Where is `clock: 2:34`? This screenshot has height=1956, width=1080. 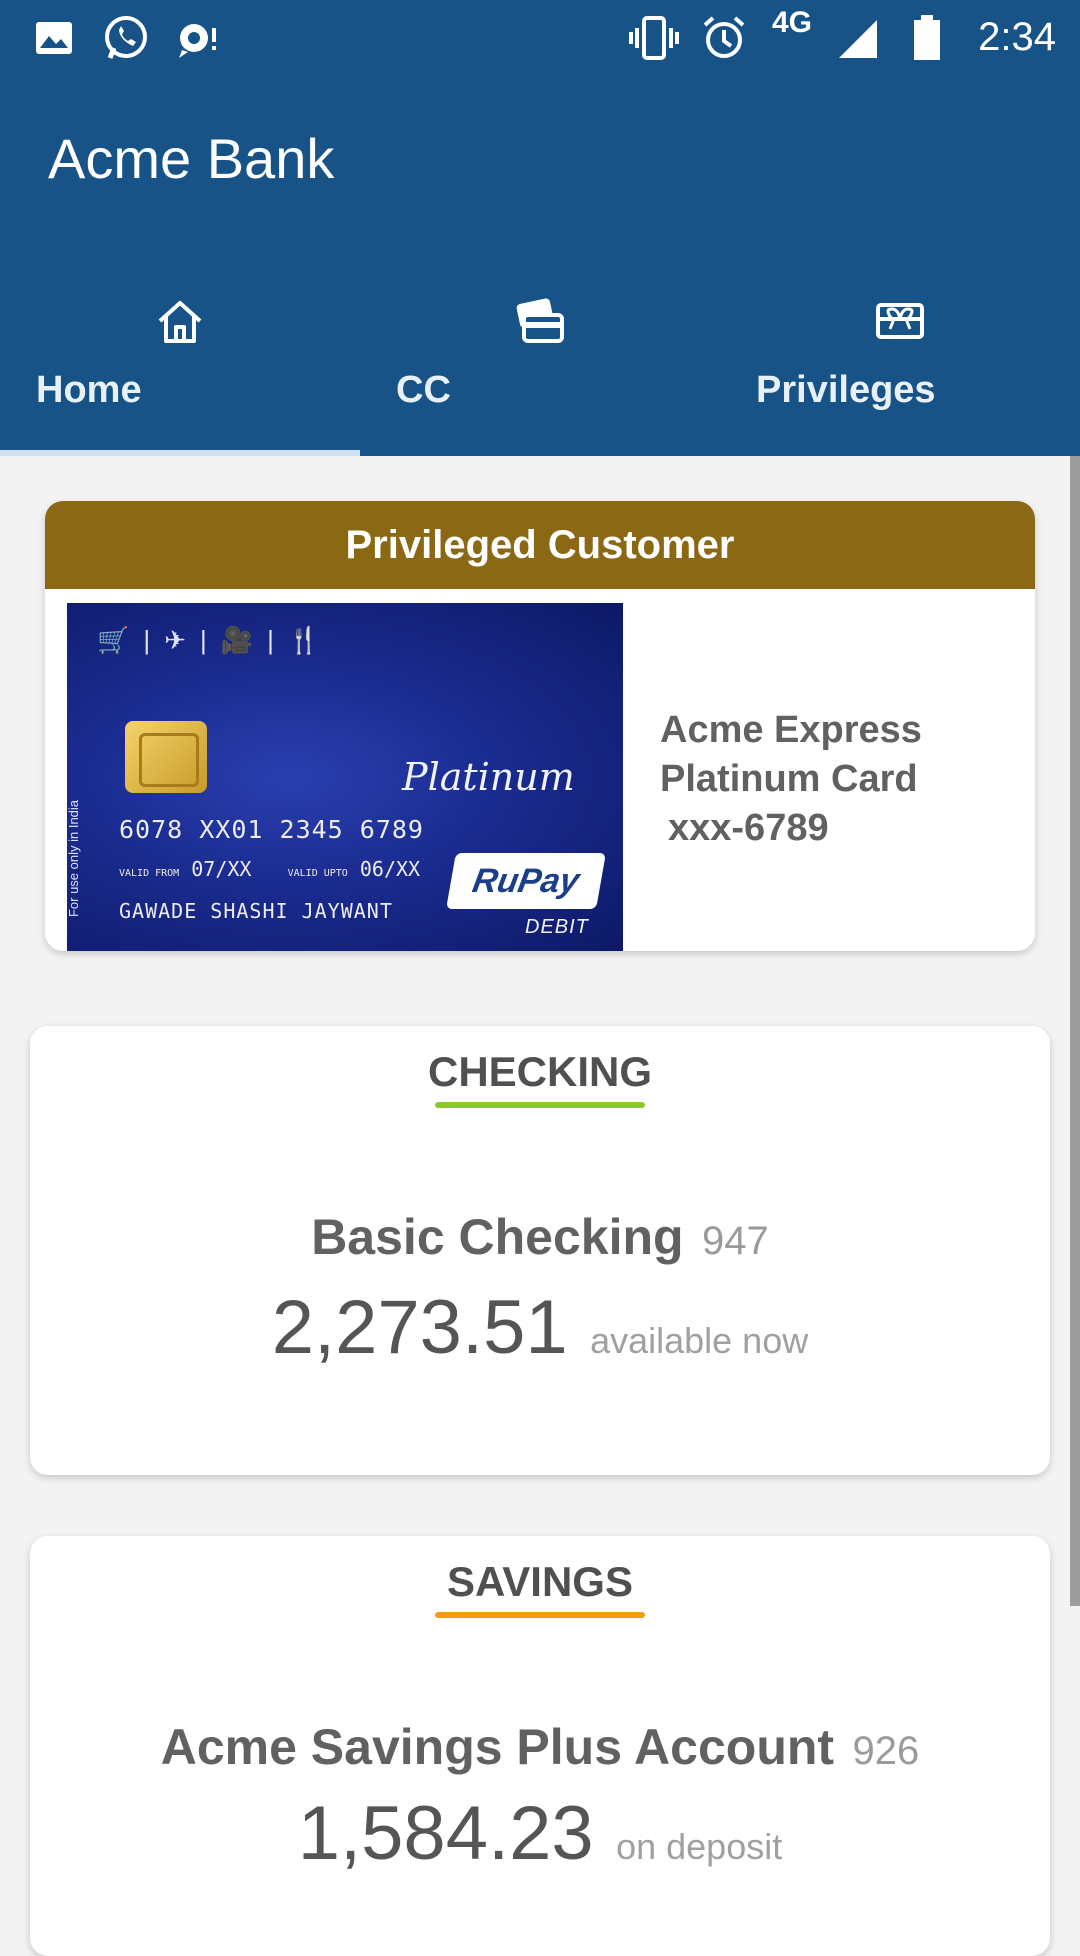 clock: 2:34 is located at coordinates (1017, 37).